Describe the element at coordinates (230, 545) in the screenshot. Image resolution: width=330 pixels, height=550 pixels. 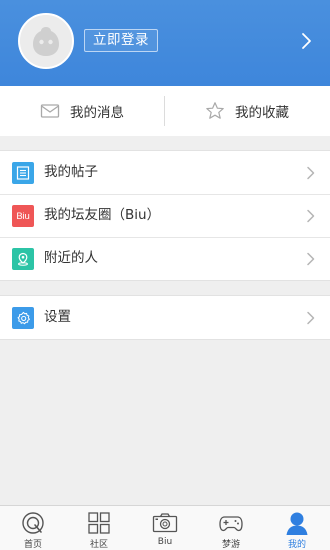
I see `tab-dream-tour-label: 梦游` at that location.